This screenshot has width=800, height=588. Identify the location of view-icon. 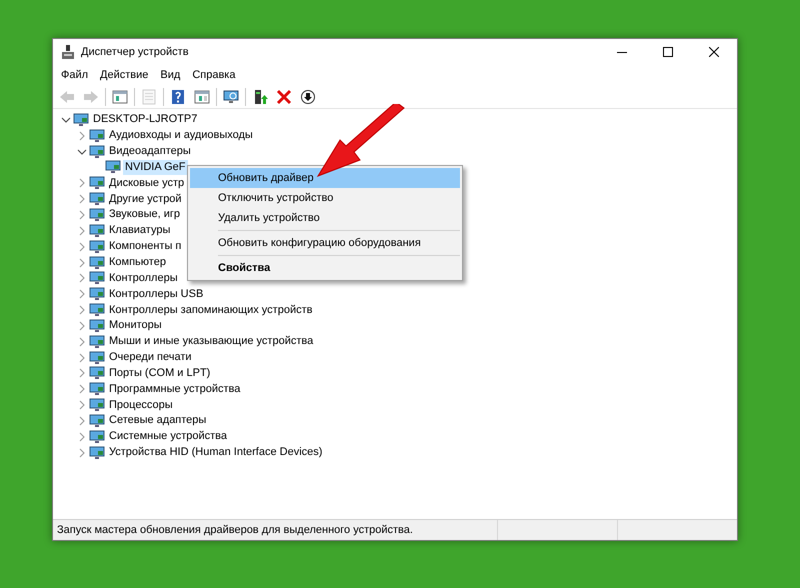
(202, 96).